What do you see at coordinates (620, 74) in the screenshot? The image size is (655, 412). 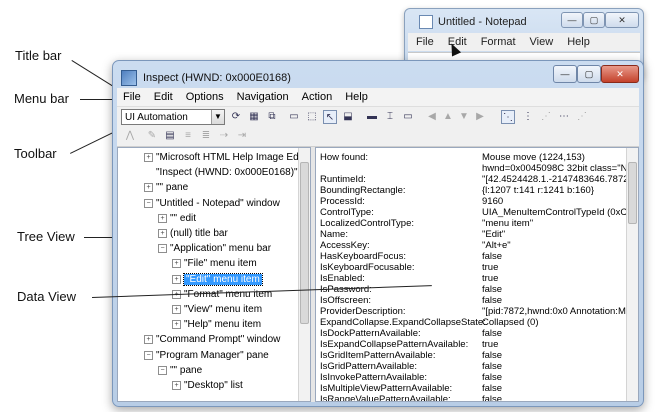 I see `close-button: ✕` at bounding box center [620, 74].